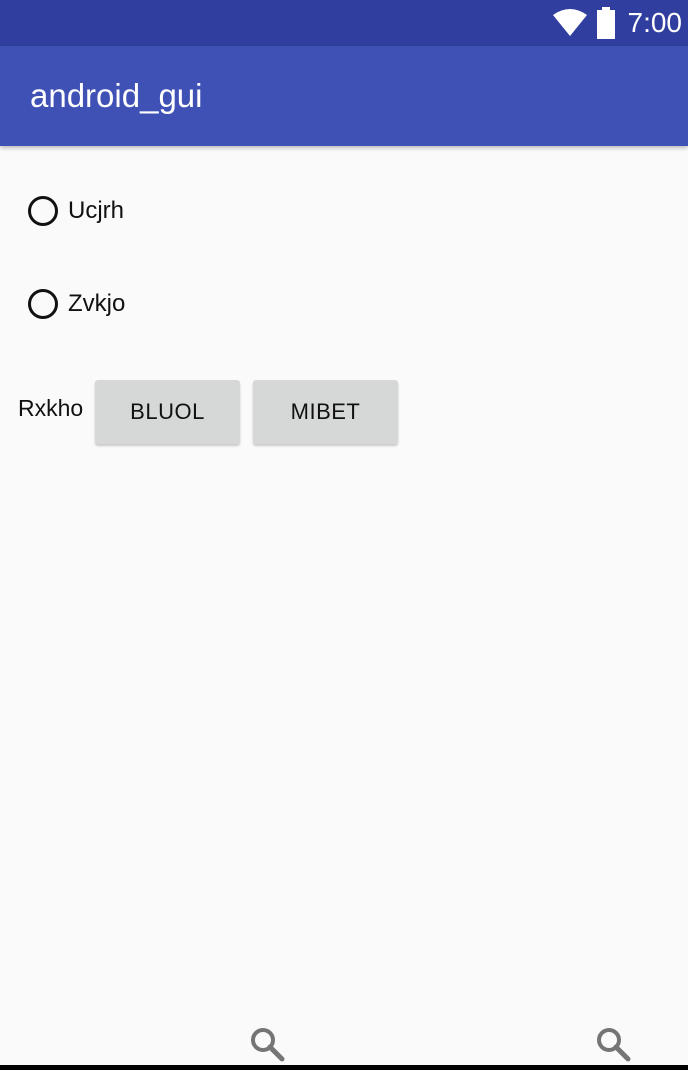  I want to click on mibet-button: MIBET, so click(325, 412).